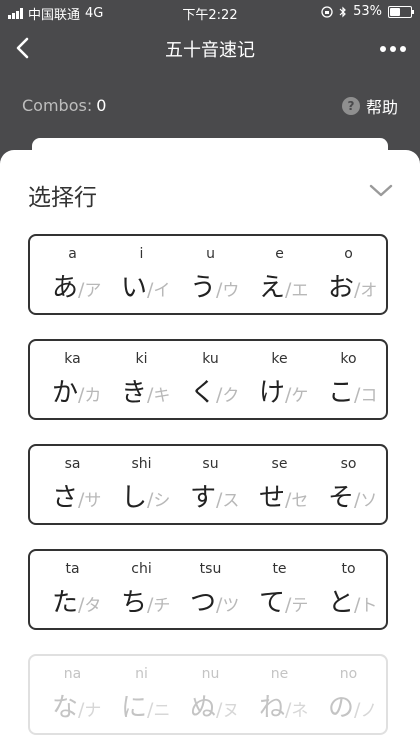 Image resolution: width=420 pixels, height=747 pixels. I want to click on kana-cell: ni に/ニ, so click(141, 694).